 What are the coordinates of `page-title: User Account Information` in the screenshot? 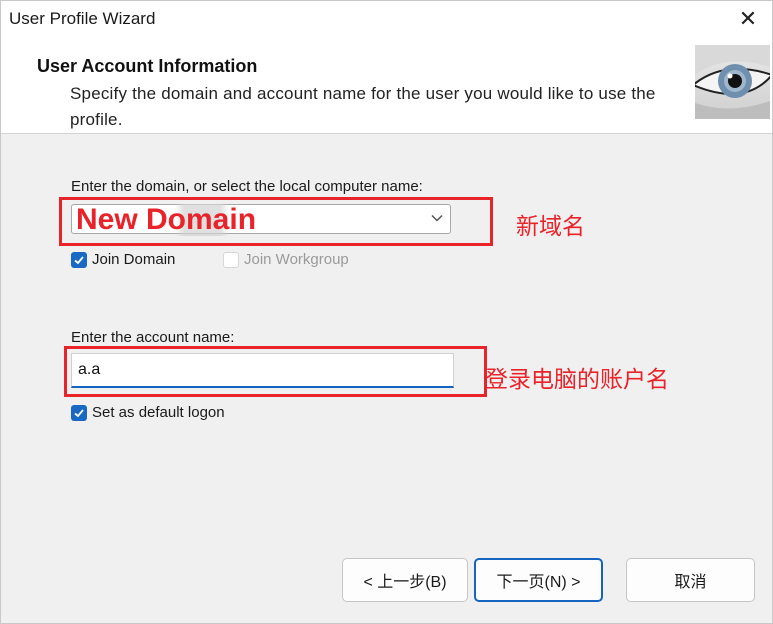 It's located at (147, 66).